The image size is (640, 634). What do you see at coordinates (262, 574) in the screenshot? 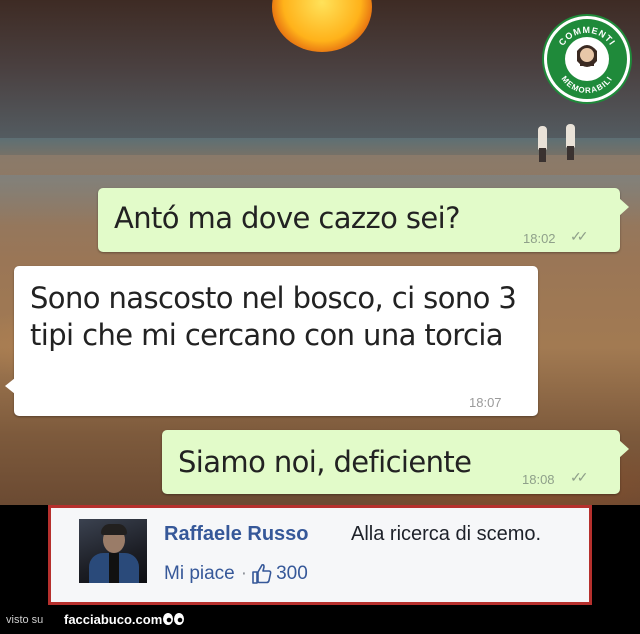
I see `thumbs-up-icon` at bounding box center [262, 574].